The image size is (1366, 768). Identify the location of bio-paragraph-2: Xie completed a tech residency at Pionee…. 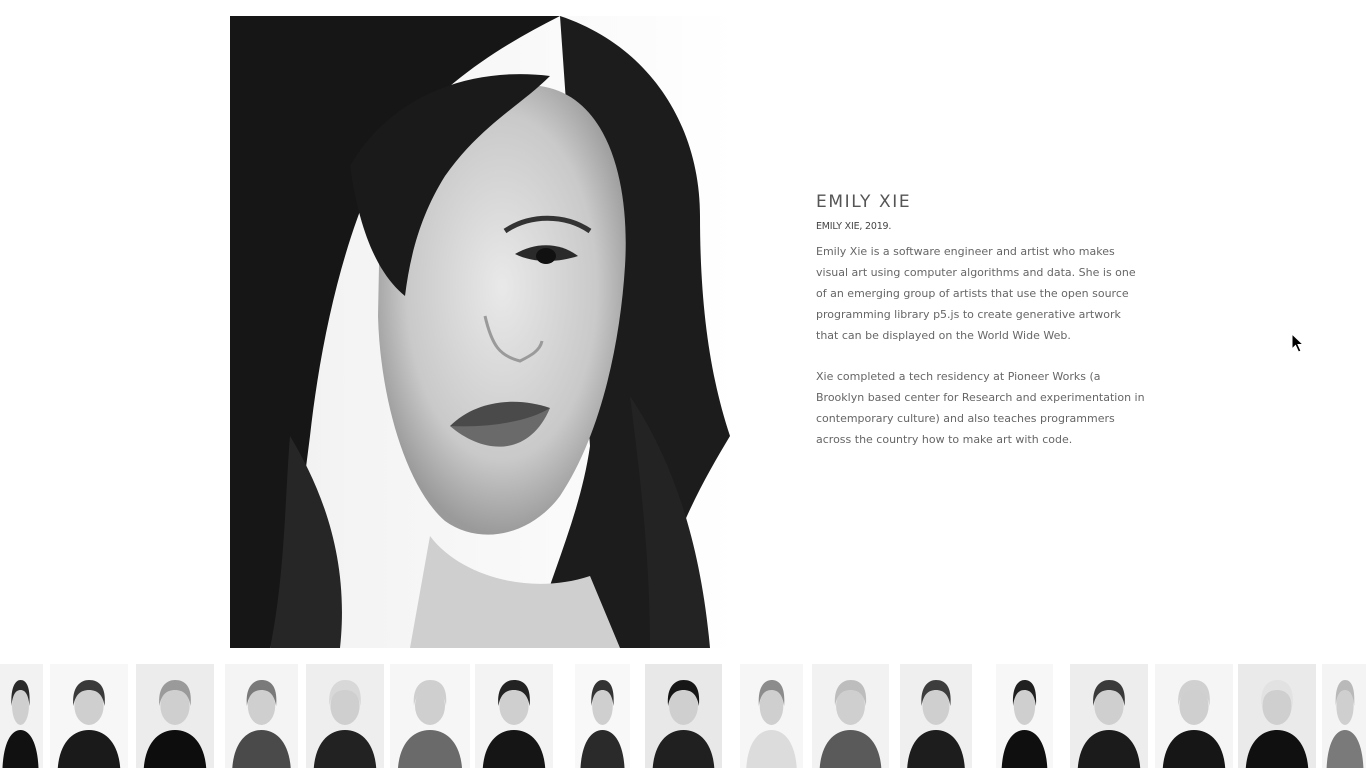
(980, 408).